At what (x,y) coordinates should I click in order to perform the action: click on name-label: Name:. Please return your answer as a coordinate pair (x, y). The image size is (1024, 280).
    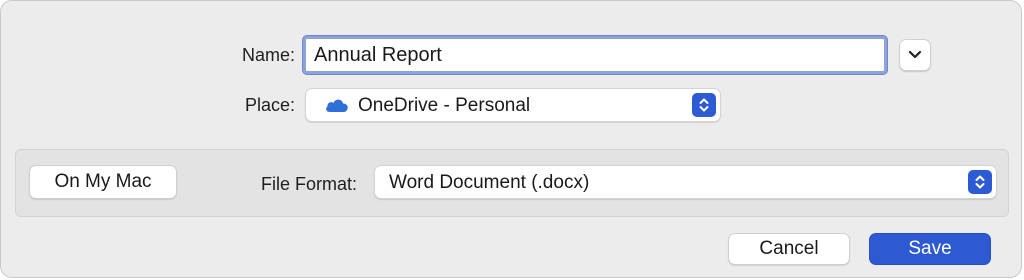
    Looking at the image, I should click on (268, 55).